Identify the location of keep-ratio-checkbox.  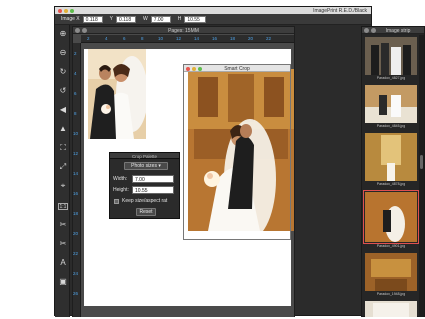
(116, 201).